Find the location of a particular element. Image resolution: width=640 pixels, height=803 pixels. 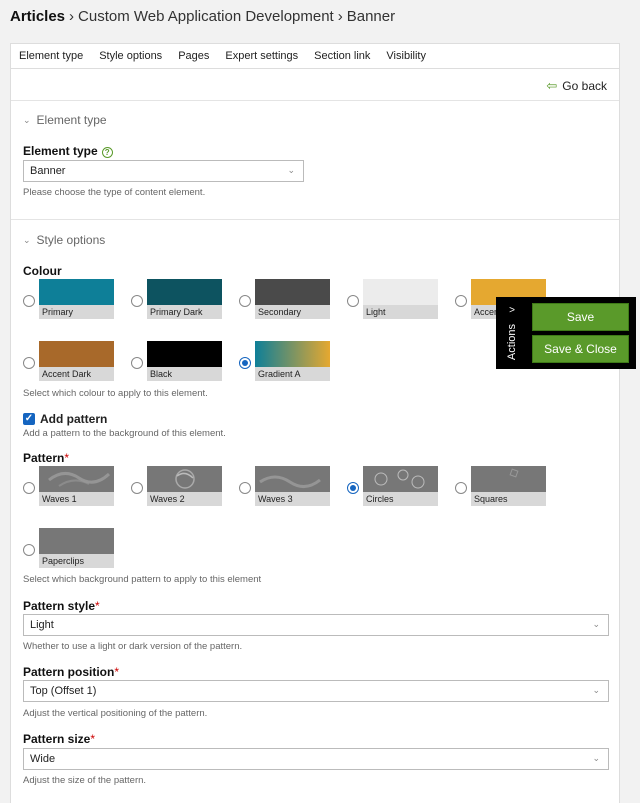

pattern-thumb-circles: Circles is located at coordinates (400, 486).